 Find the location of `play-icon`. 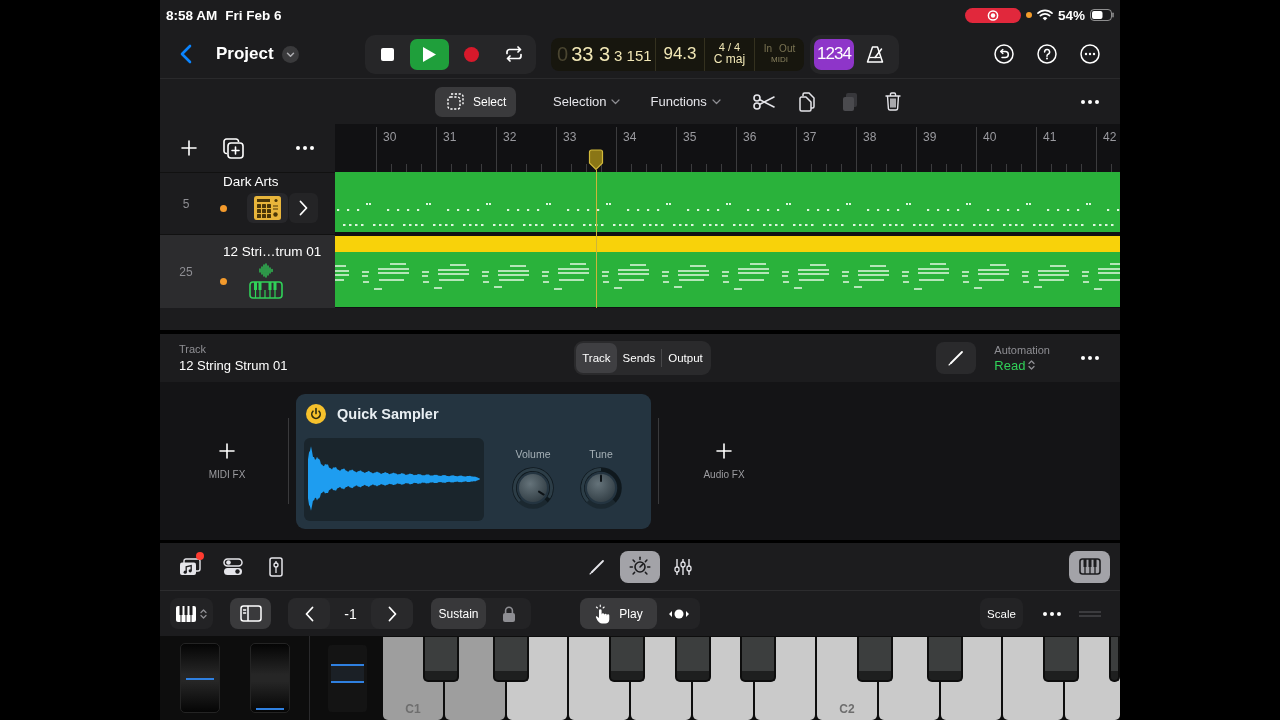

play-icon is located at coordinates (429, 54).